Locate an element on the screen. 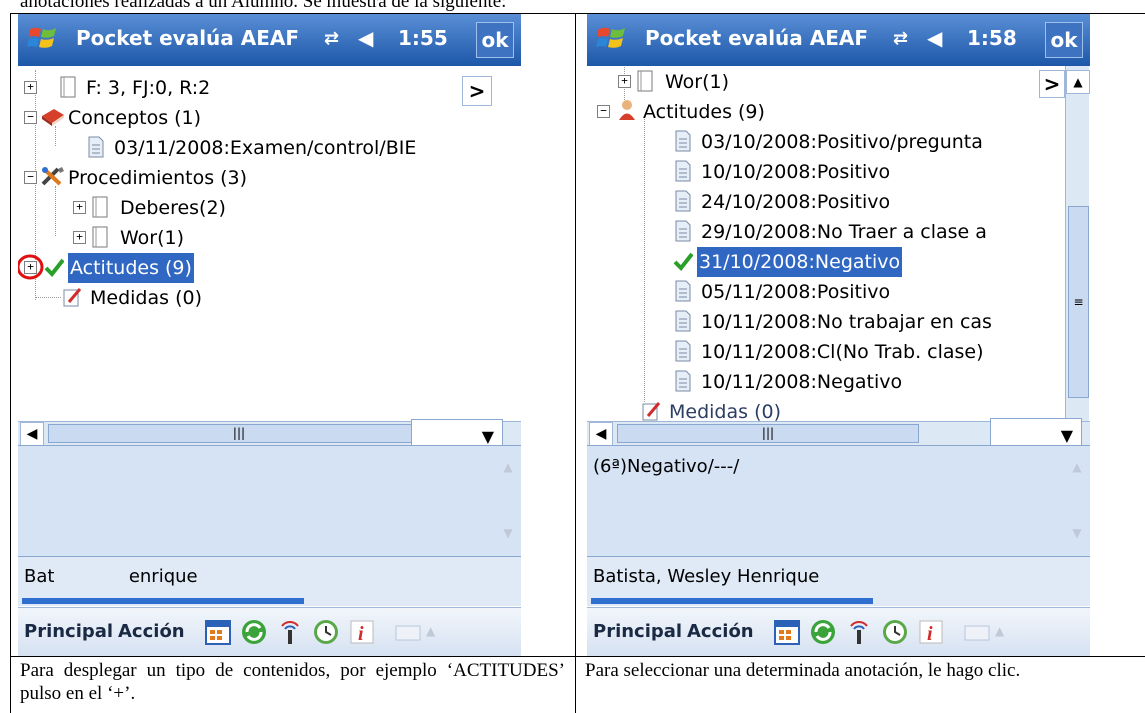 The height and width of the screenshot is (713, 1145). table-middle-border is located at coordinates (575, 363).